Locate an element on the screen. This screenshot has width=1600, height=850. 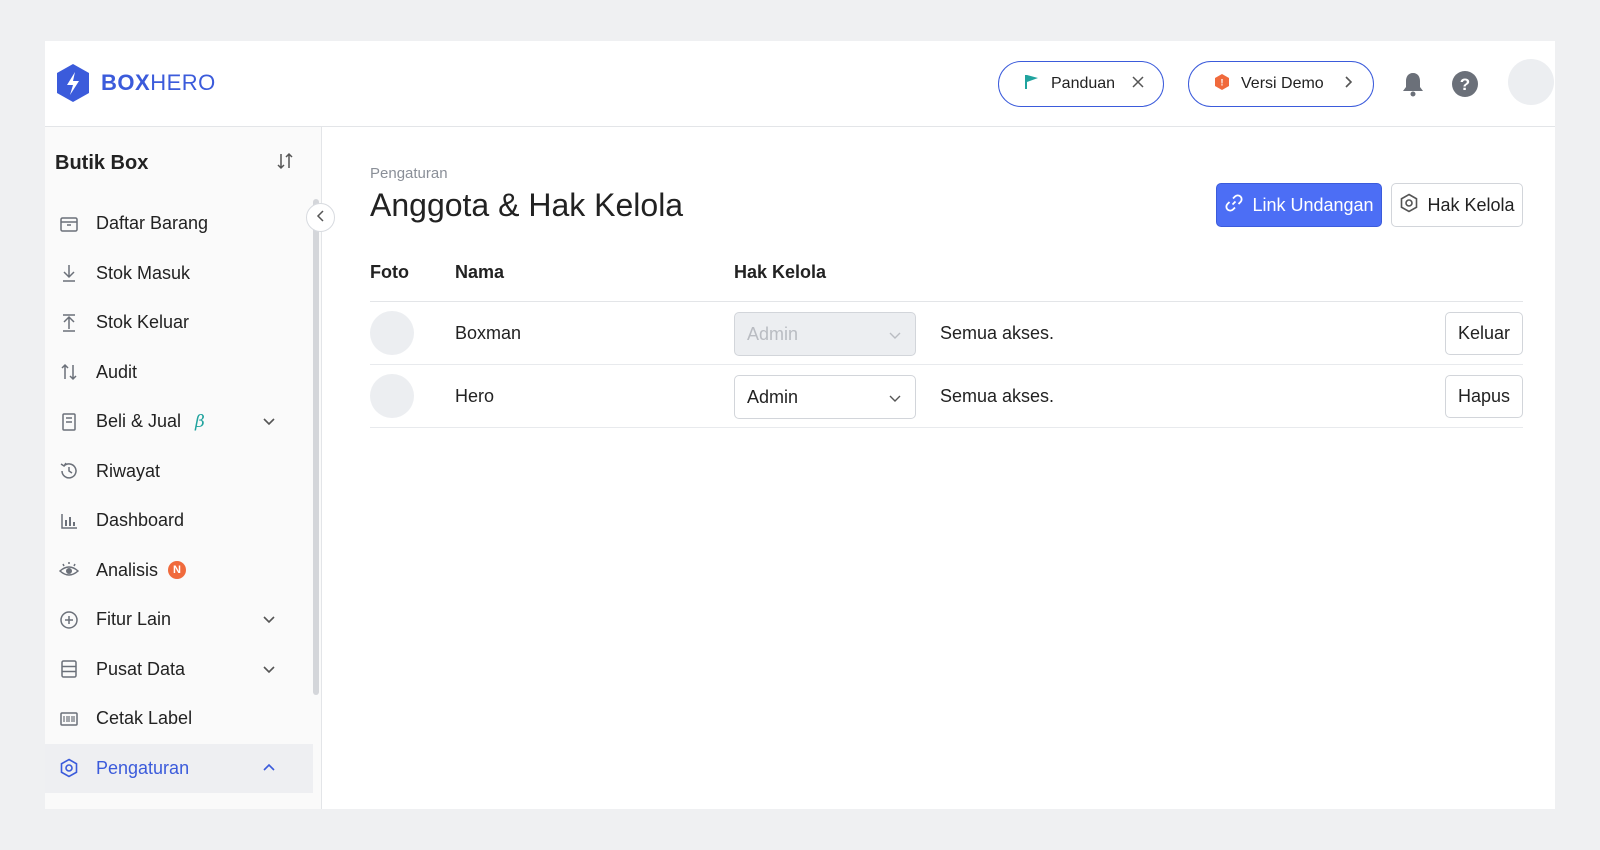
beta-badge: β is located at coordinates (200, 421).